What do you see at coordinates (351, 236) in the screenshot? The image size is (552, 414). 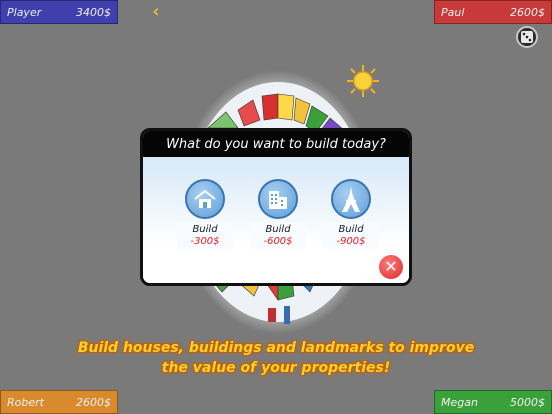 I see `build-option-label: Build -900$` at bounding box center [351, 236].